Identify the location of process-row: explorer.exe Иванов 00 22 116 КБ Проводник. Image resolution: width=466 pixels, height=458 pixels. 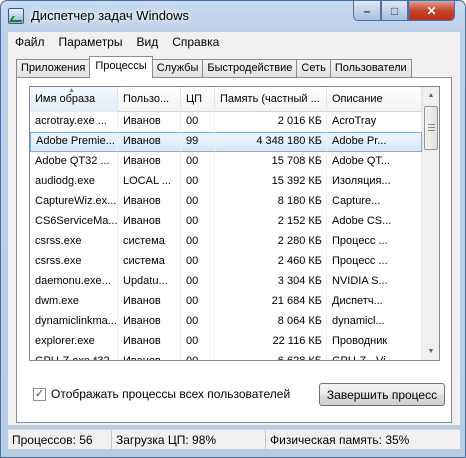
(226, 342).